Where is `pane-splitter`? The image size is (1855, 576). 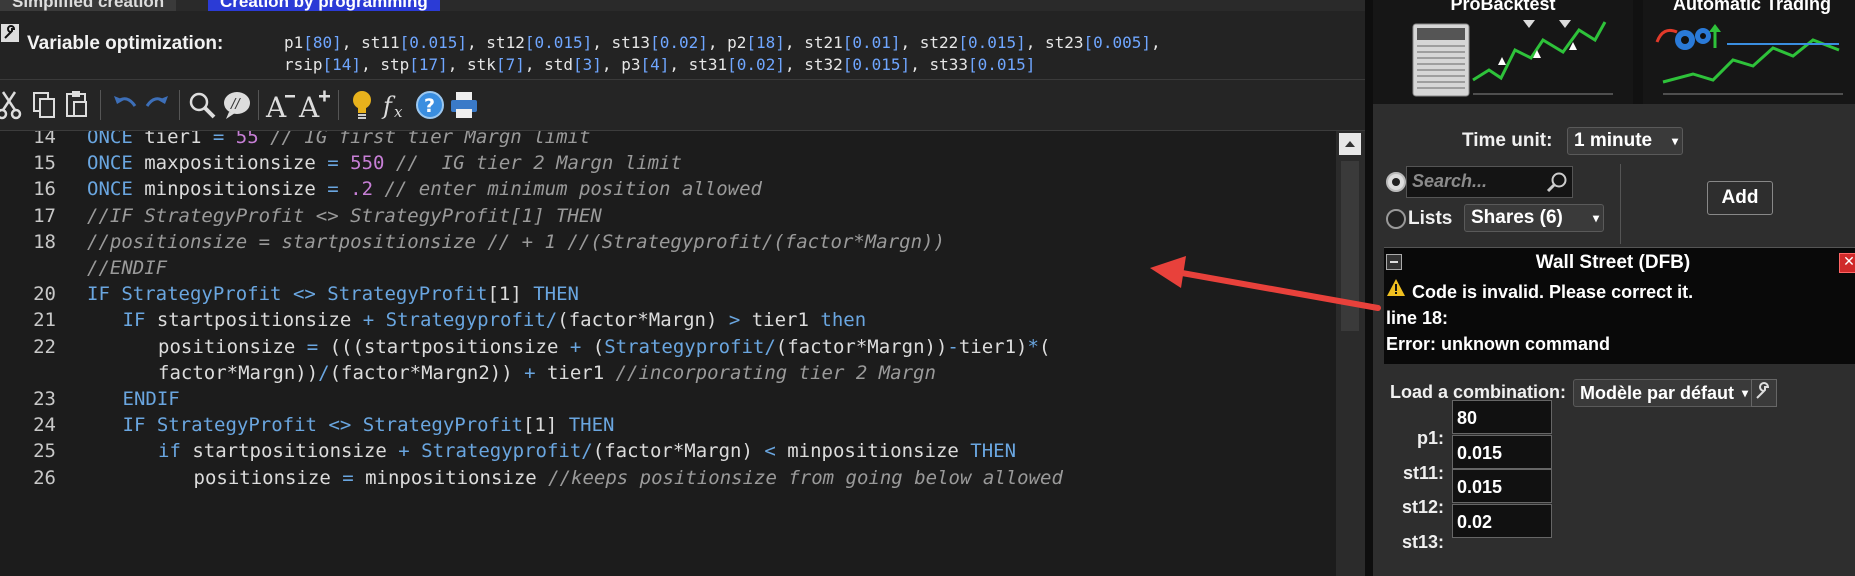 pane-splitter is located at coordinates (1369, 288).